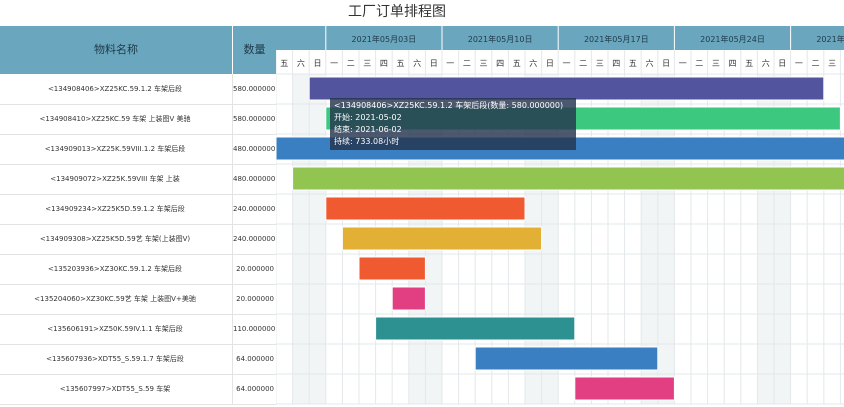  I want to click on tooltip-duration: 持续: 733.08小时, so click(367, 141).